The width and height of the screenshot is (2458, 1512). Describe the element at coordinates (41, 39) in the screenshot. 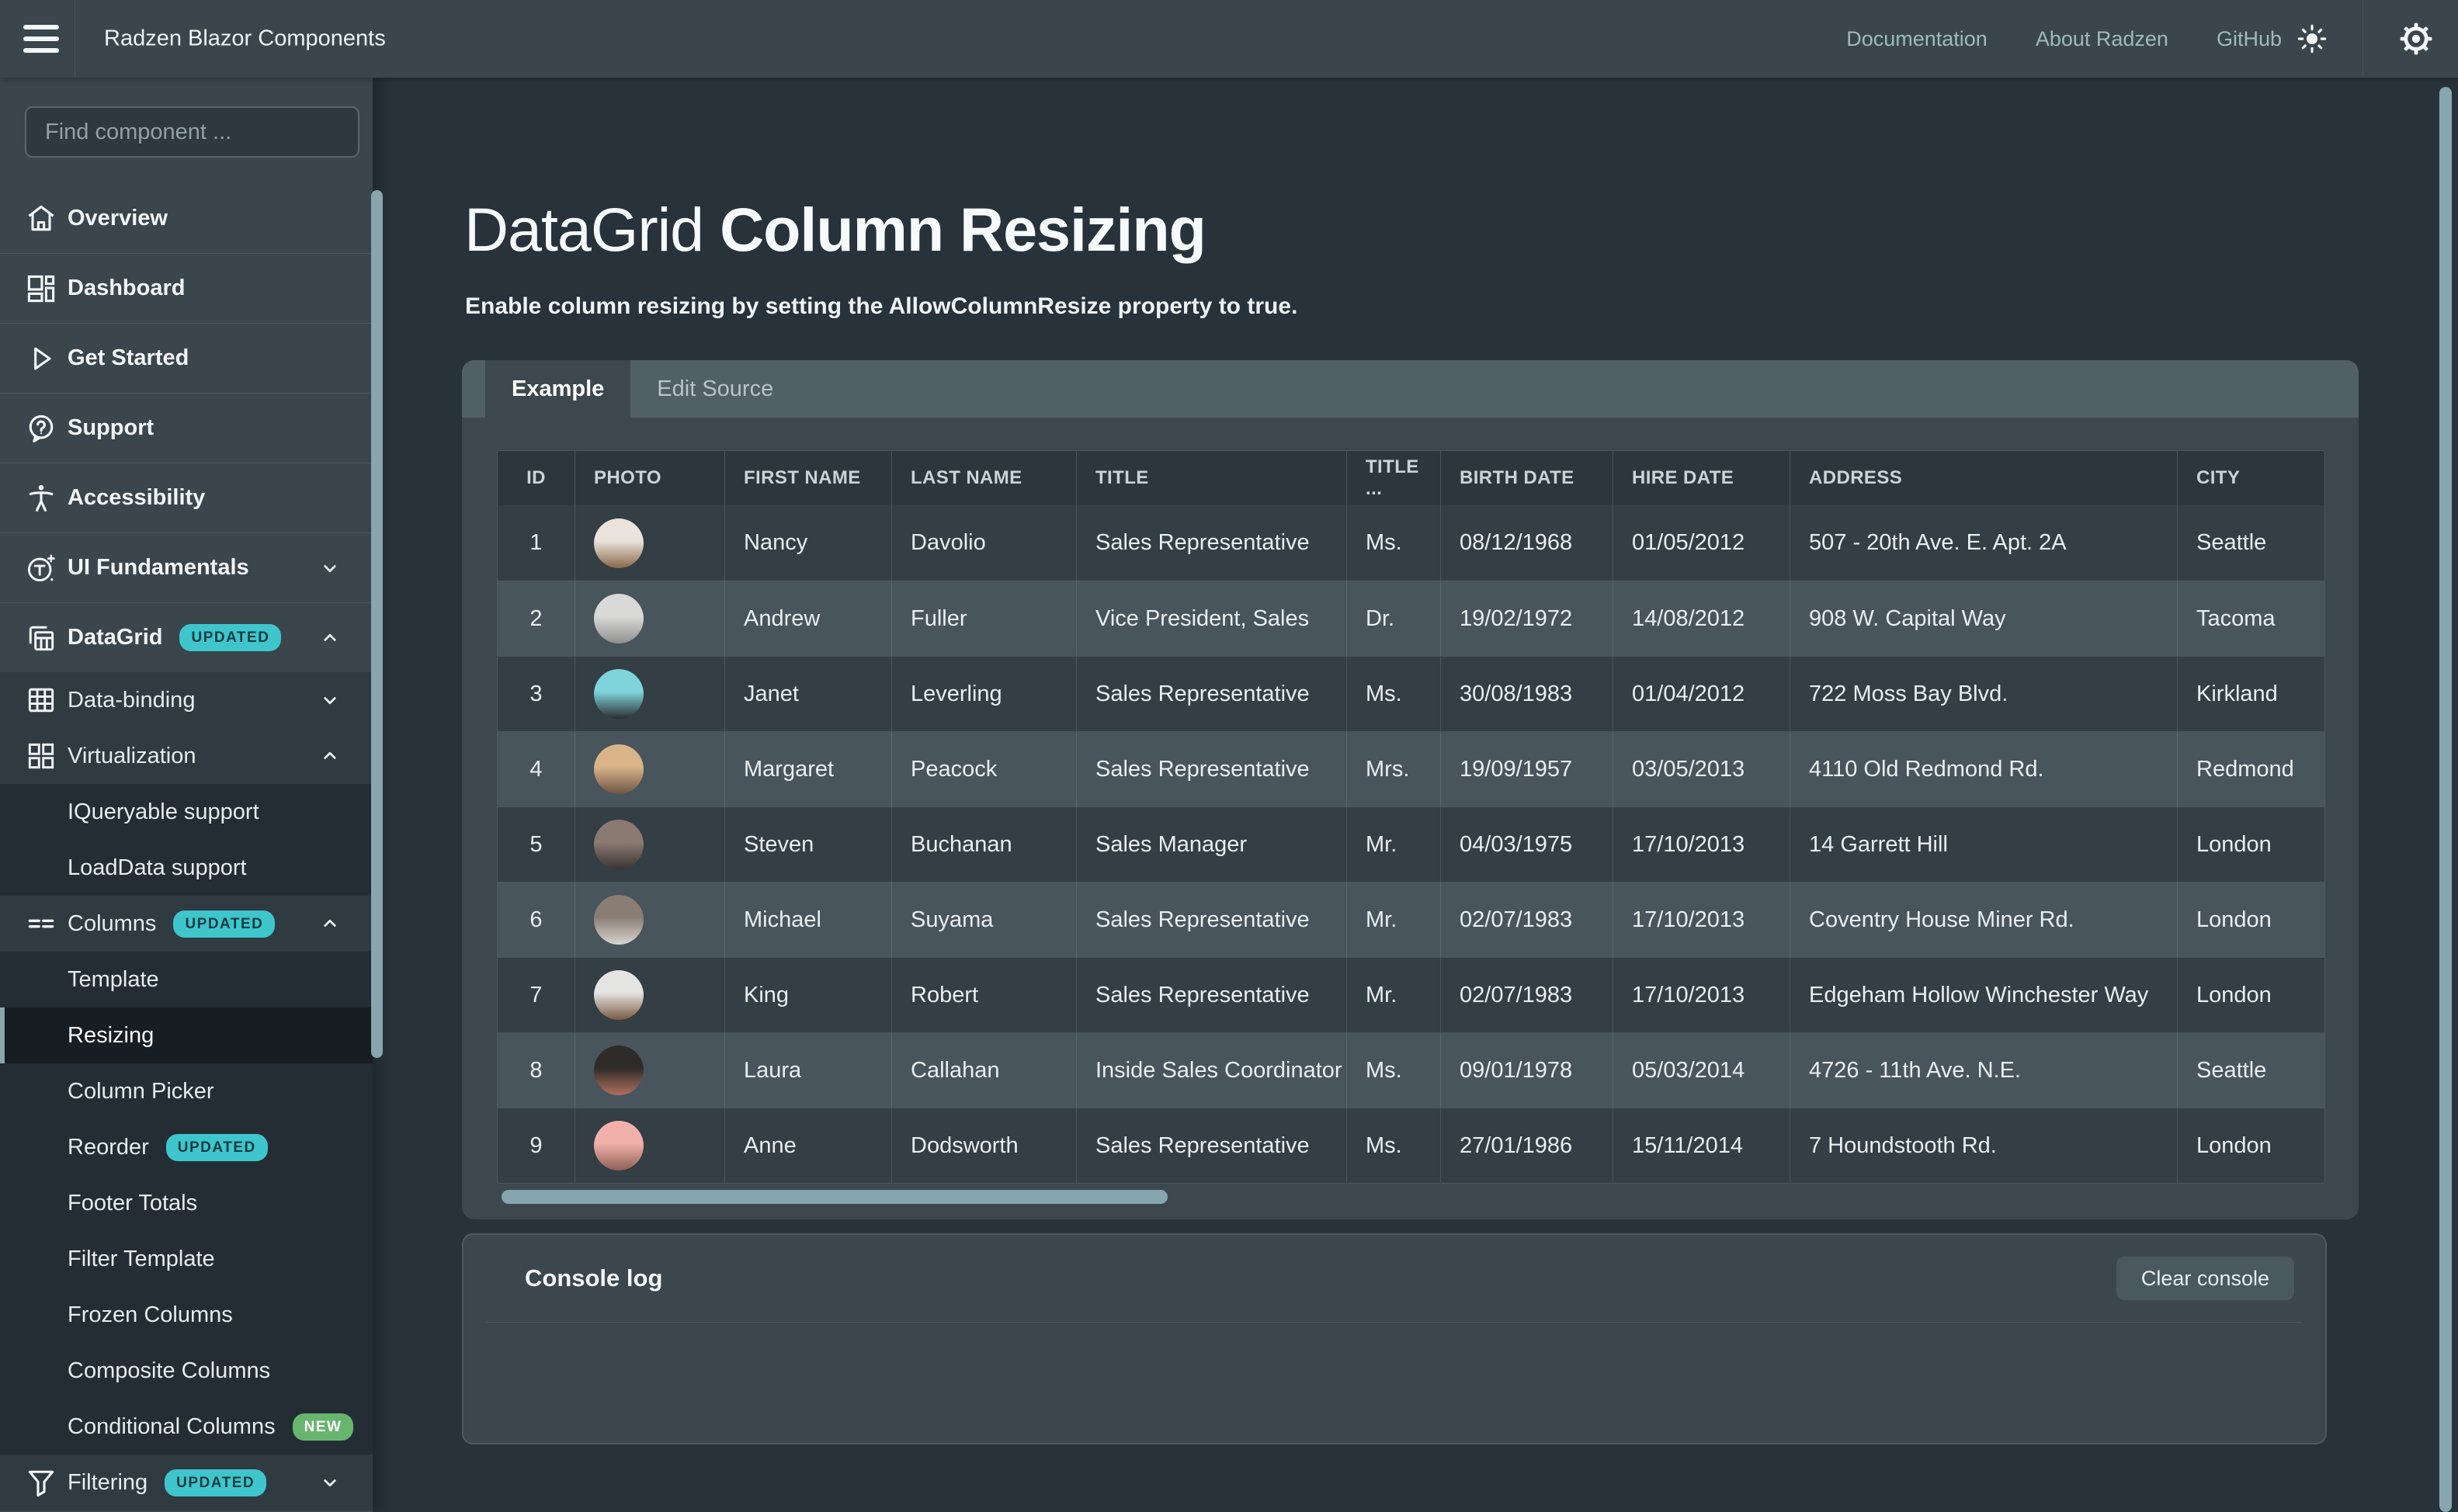

I see `hamburger-menu-button` at that location.